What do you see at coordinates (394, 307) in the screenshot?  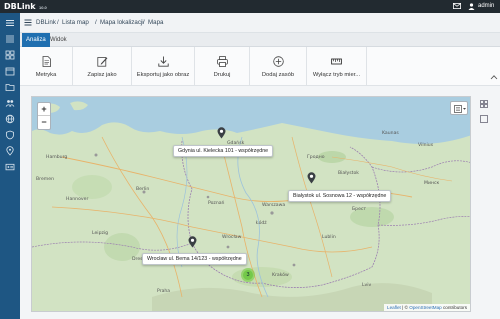 I see `leaflet-link: Leaflet` at bounding box center [394, 307].